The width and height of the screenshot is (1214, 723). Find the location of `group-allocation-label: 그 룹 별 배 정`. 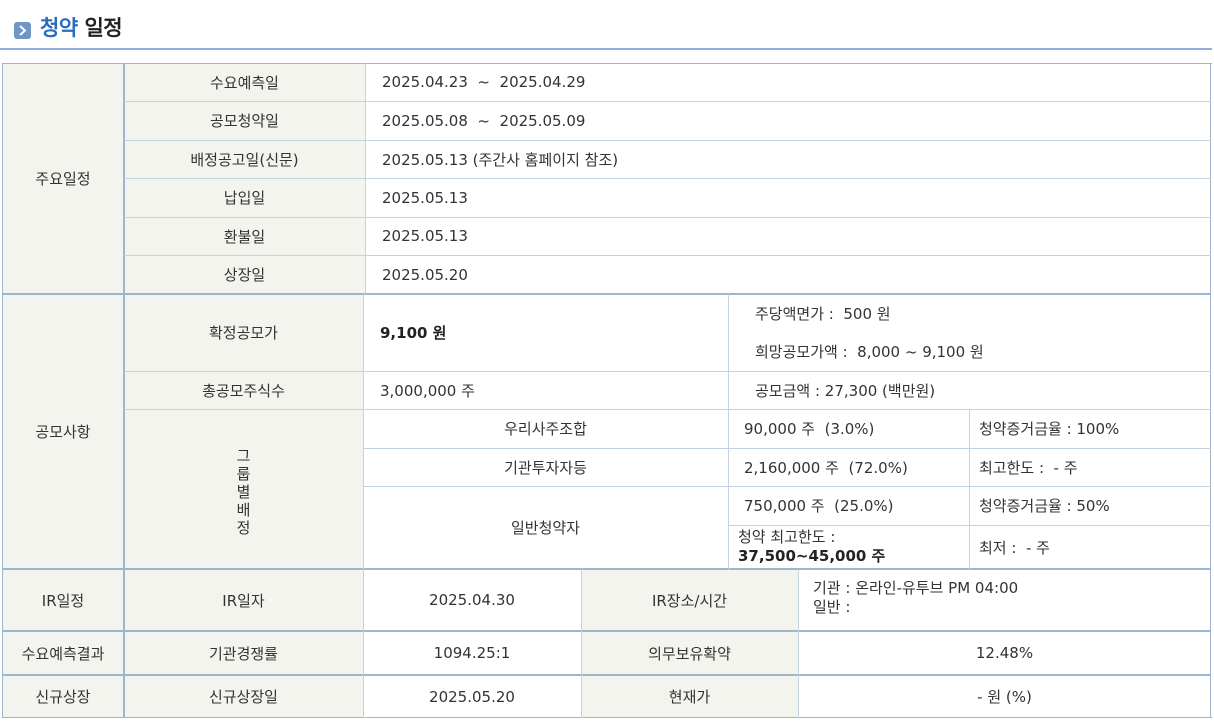

group-allocation-label: 그 룹 별 배 정 is located at coordinates (243, 489).